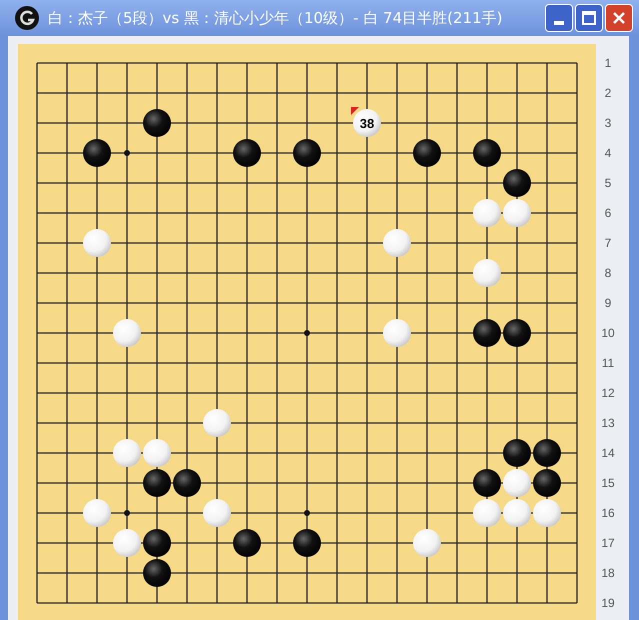 Image resolution: width=639 pixels, height=620 pixels. Describe the element at coordinates (608, 543) in the screenshot. I see `row-label: 17` at that location.